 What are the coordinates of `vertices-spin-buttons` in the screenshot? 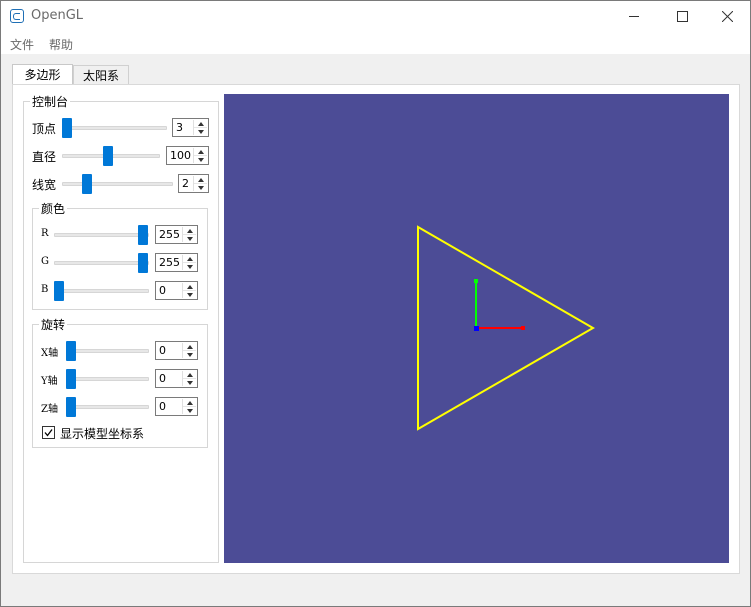 It's located at (200, 127).